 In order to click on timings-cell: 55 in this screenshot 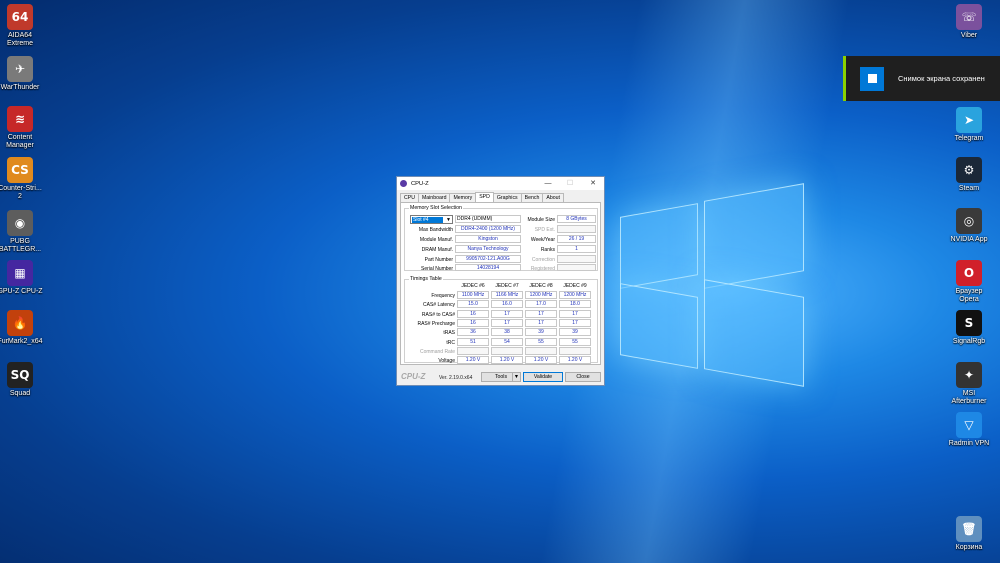, I will do `click(575, 341)`.